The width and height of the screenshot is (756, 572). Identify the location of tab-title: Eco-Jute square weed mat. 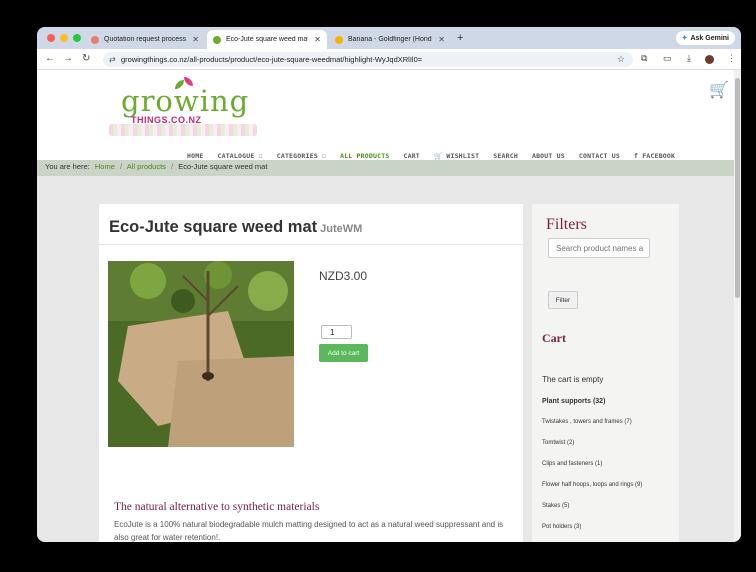
(267, 39).